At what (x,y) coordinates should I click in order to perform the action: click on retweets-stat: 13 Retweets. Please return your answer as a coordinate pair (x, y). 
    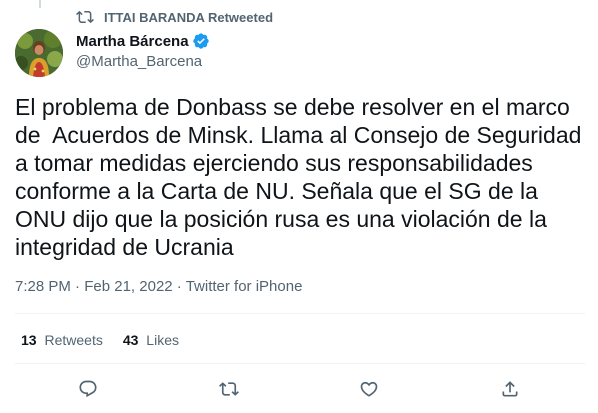
    Looking at the image, I should click on (62, 340).